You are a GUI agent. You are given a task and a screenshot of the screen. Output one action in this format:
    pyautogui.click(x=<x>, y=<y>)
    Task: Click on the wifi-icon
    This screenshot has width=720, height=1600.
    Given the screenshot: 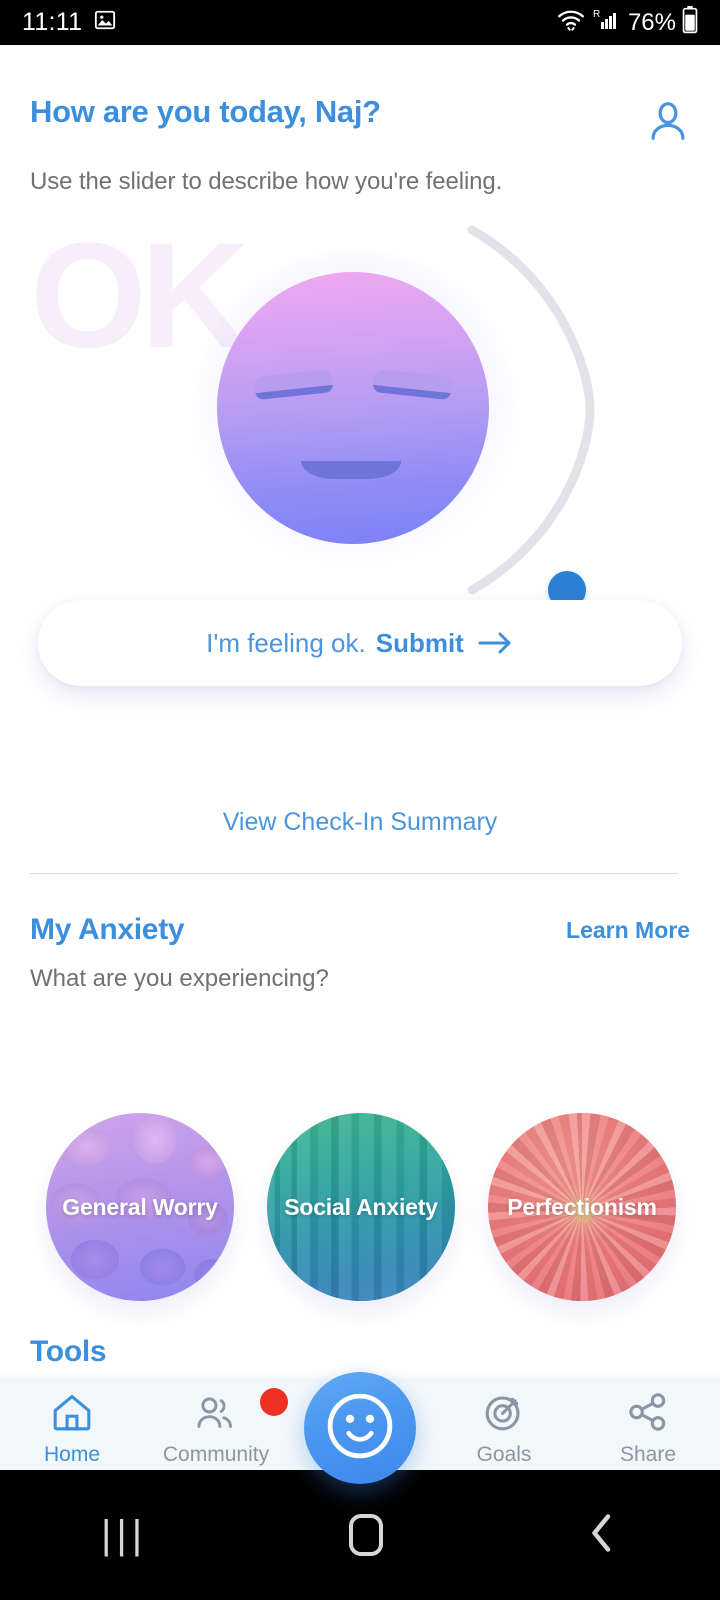 What is the action you would take?
    pyautogui.click(x=571, y=22)
    